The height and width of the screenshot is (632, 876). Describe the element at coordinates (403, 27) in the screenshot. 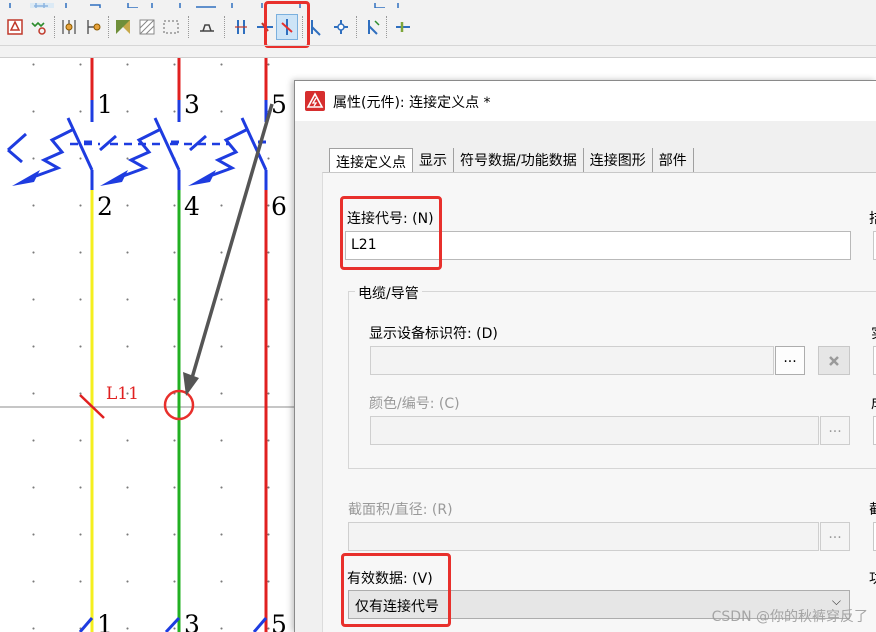

I see `line-break-icon` at that location.